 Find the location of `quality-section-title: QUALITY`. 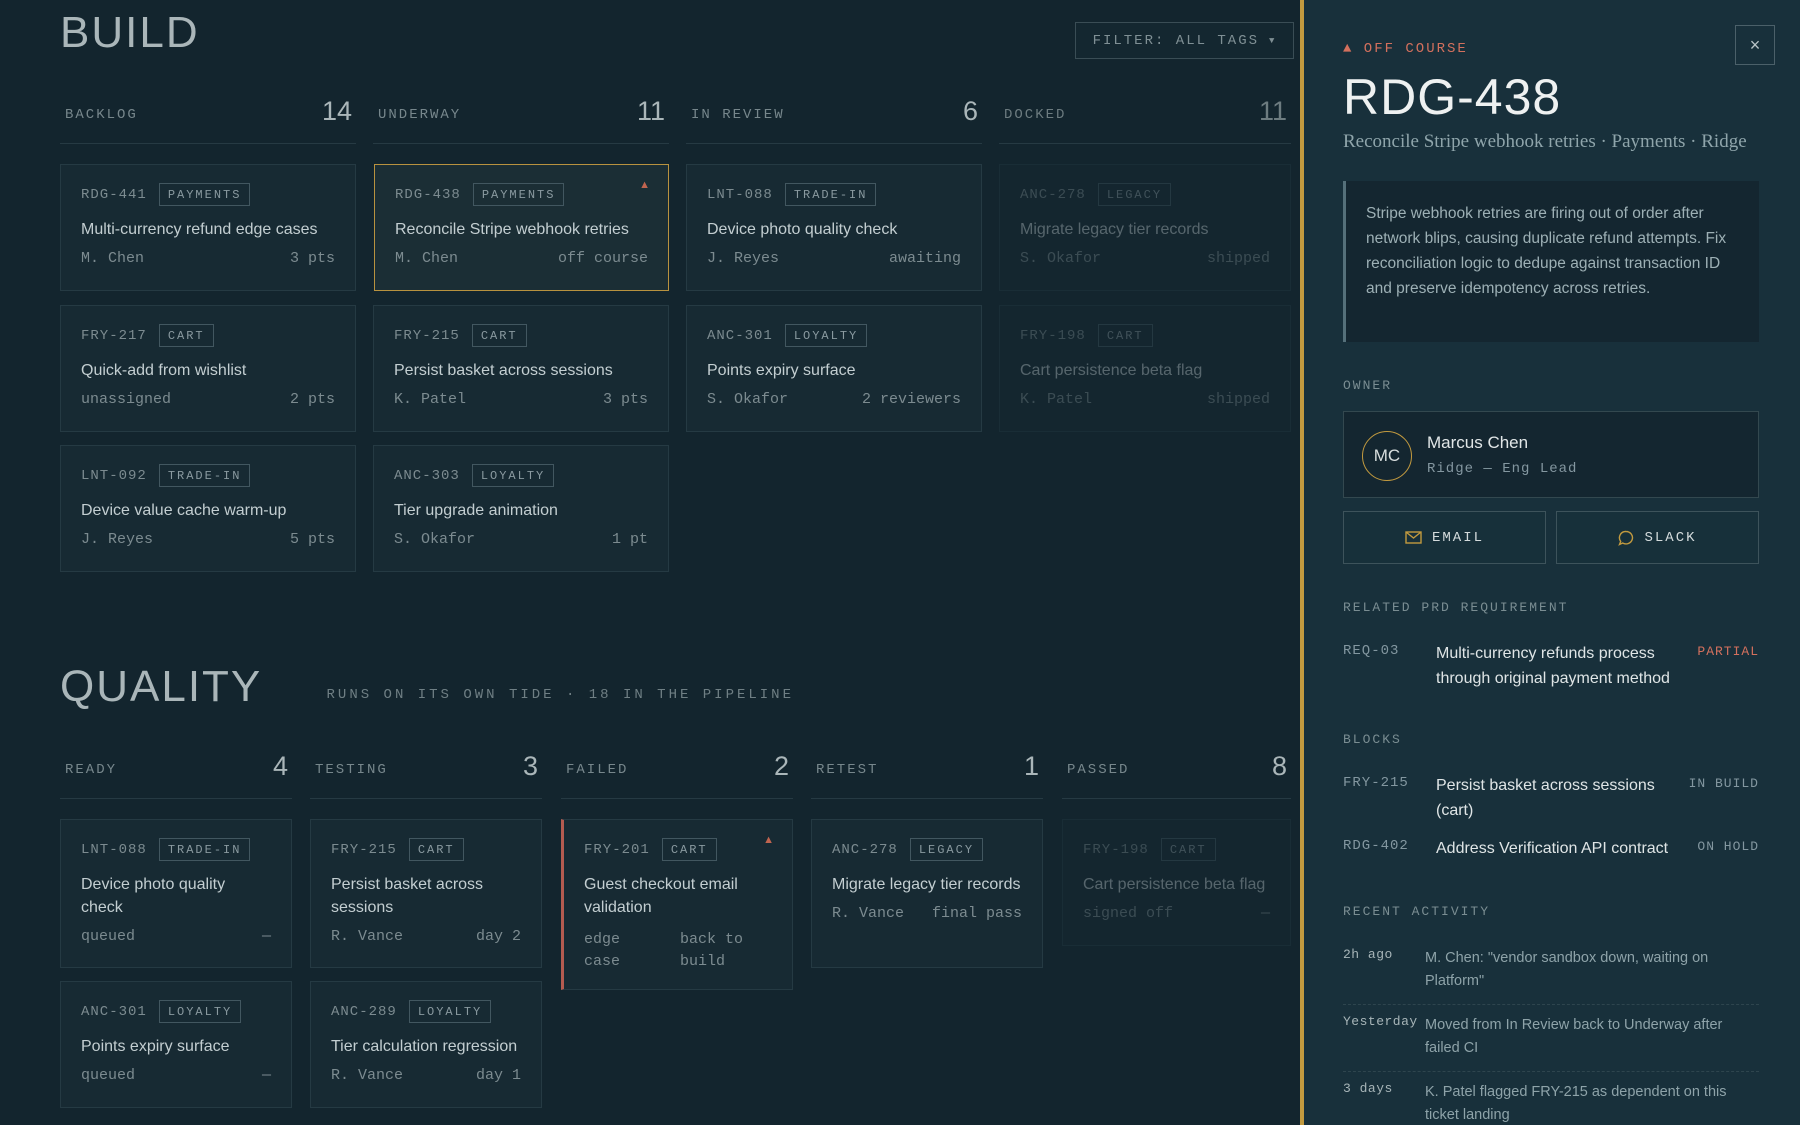

quality-section-title: QUALITY is located at coordinates (161, 686).